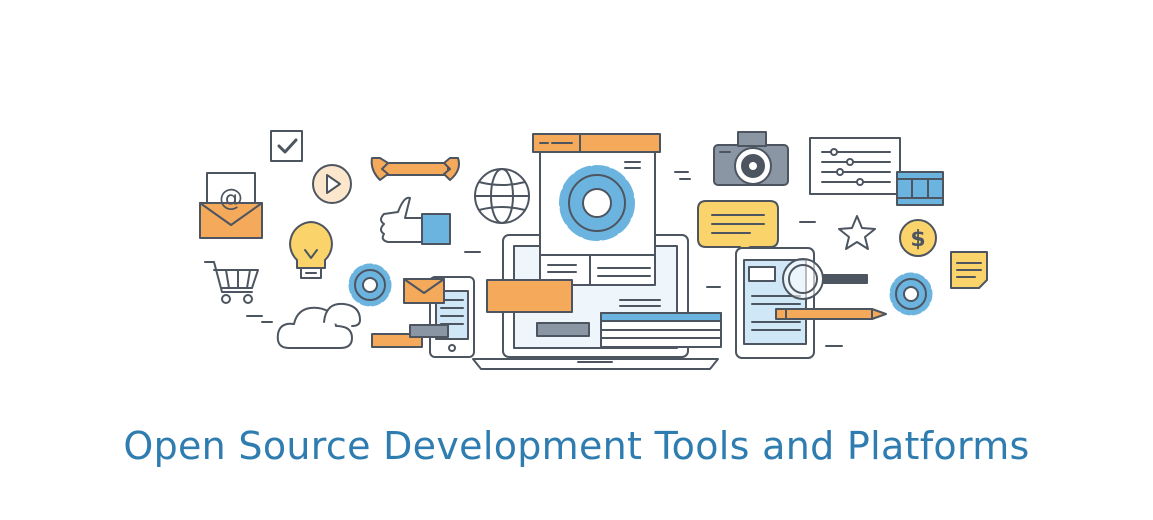 The width and height of the screenshot is (1153, 520). What do you see at coordinates (502, 196) in the screenshot?
I see `globe-icon` at bounding box center [502, 196].